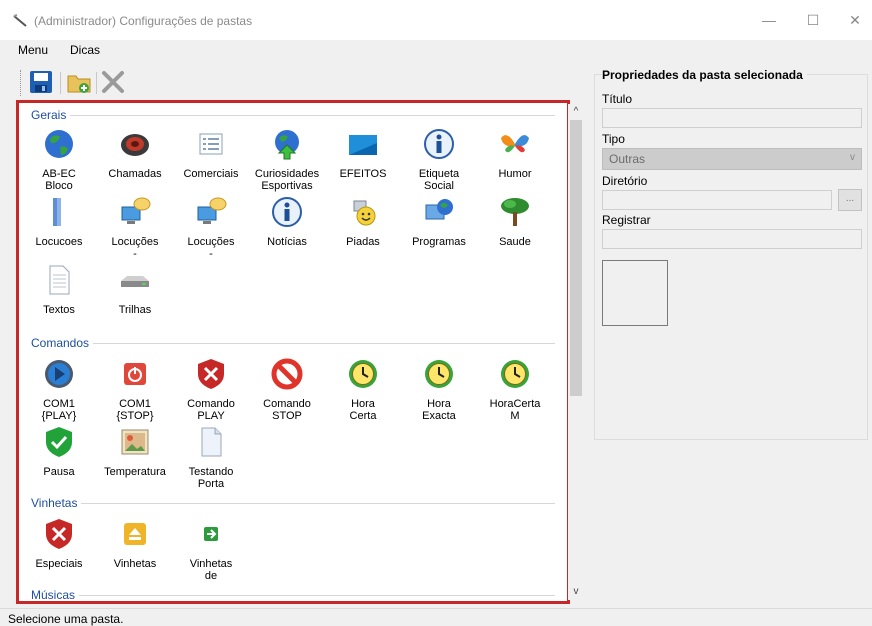  I want to click on folder-label: Chamadas, so click(135, 174).